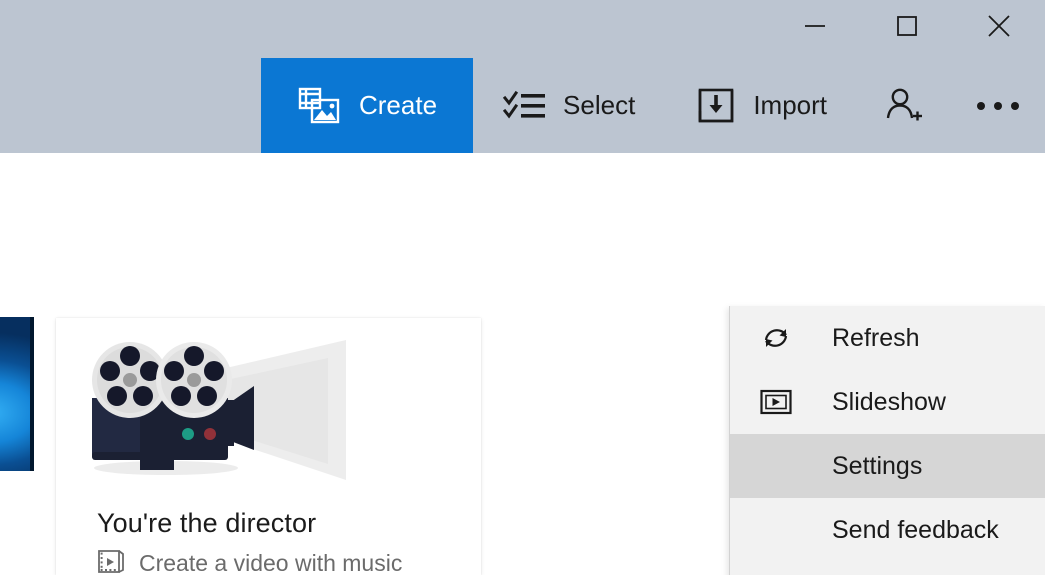  What do you see at coordinates (776, 338) in the screenshot?
I see `refresh-icon` at bounding box center [776, 338].